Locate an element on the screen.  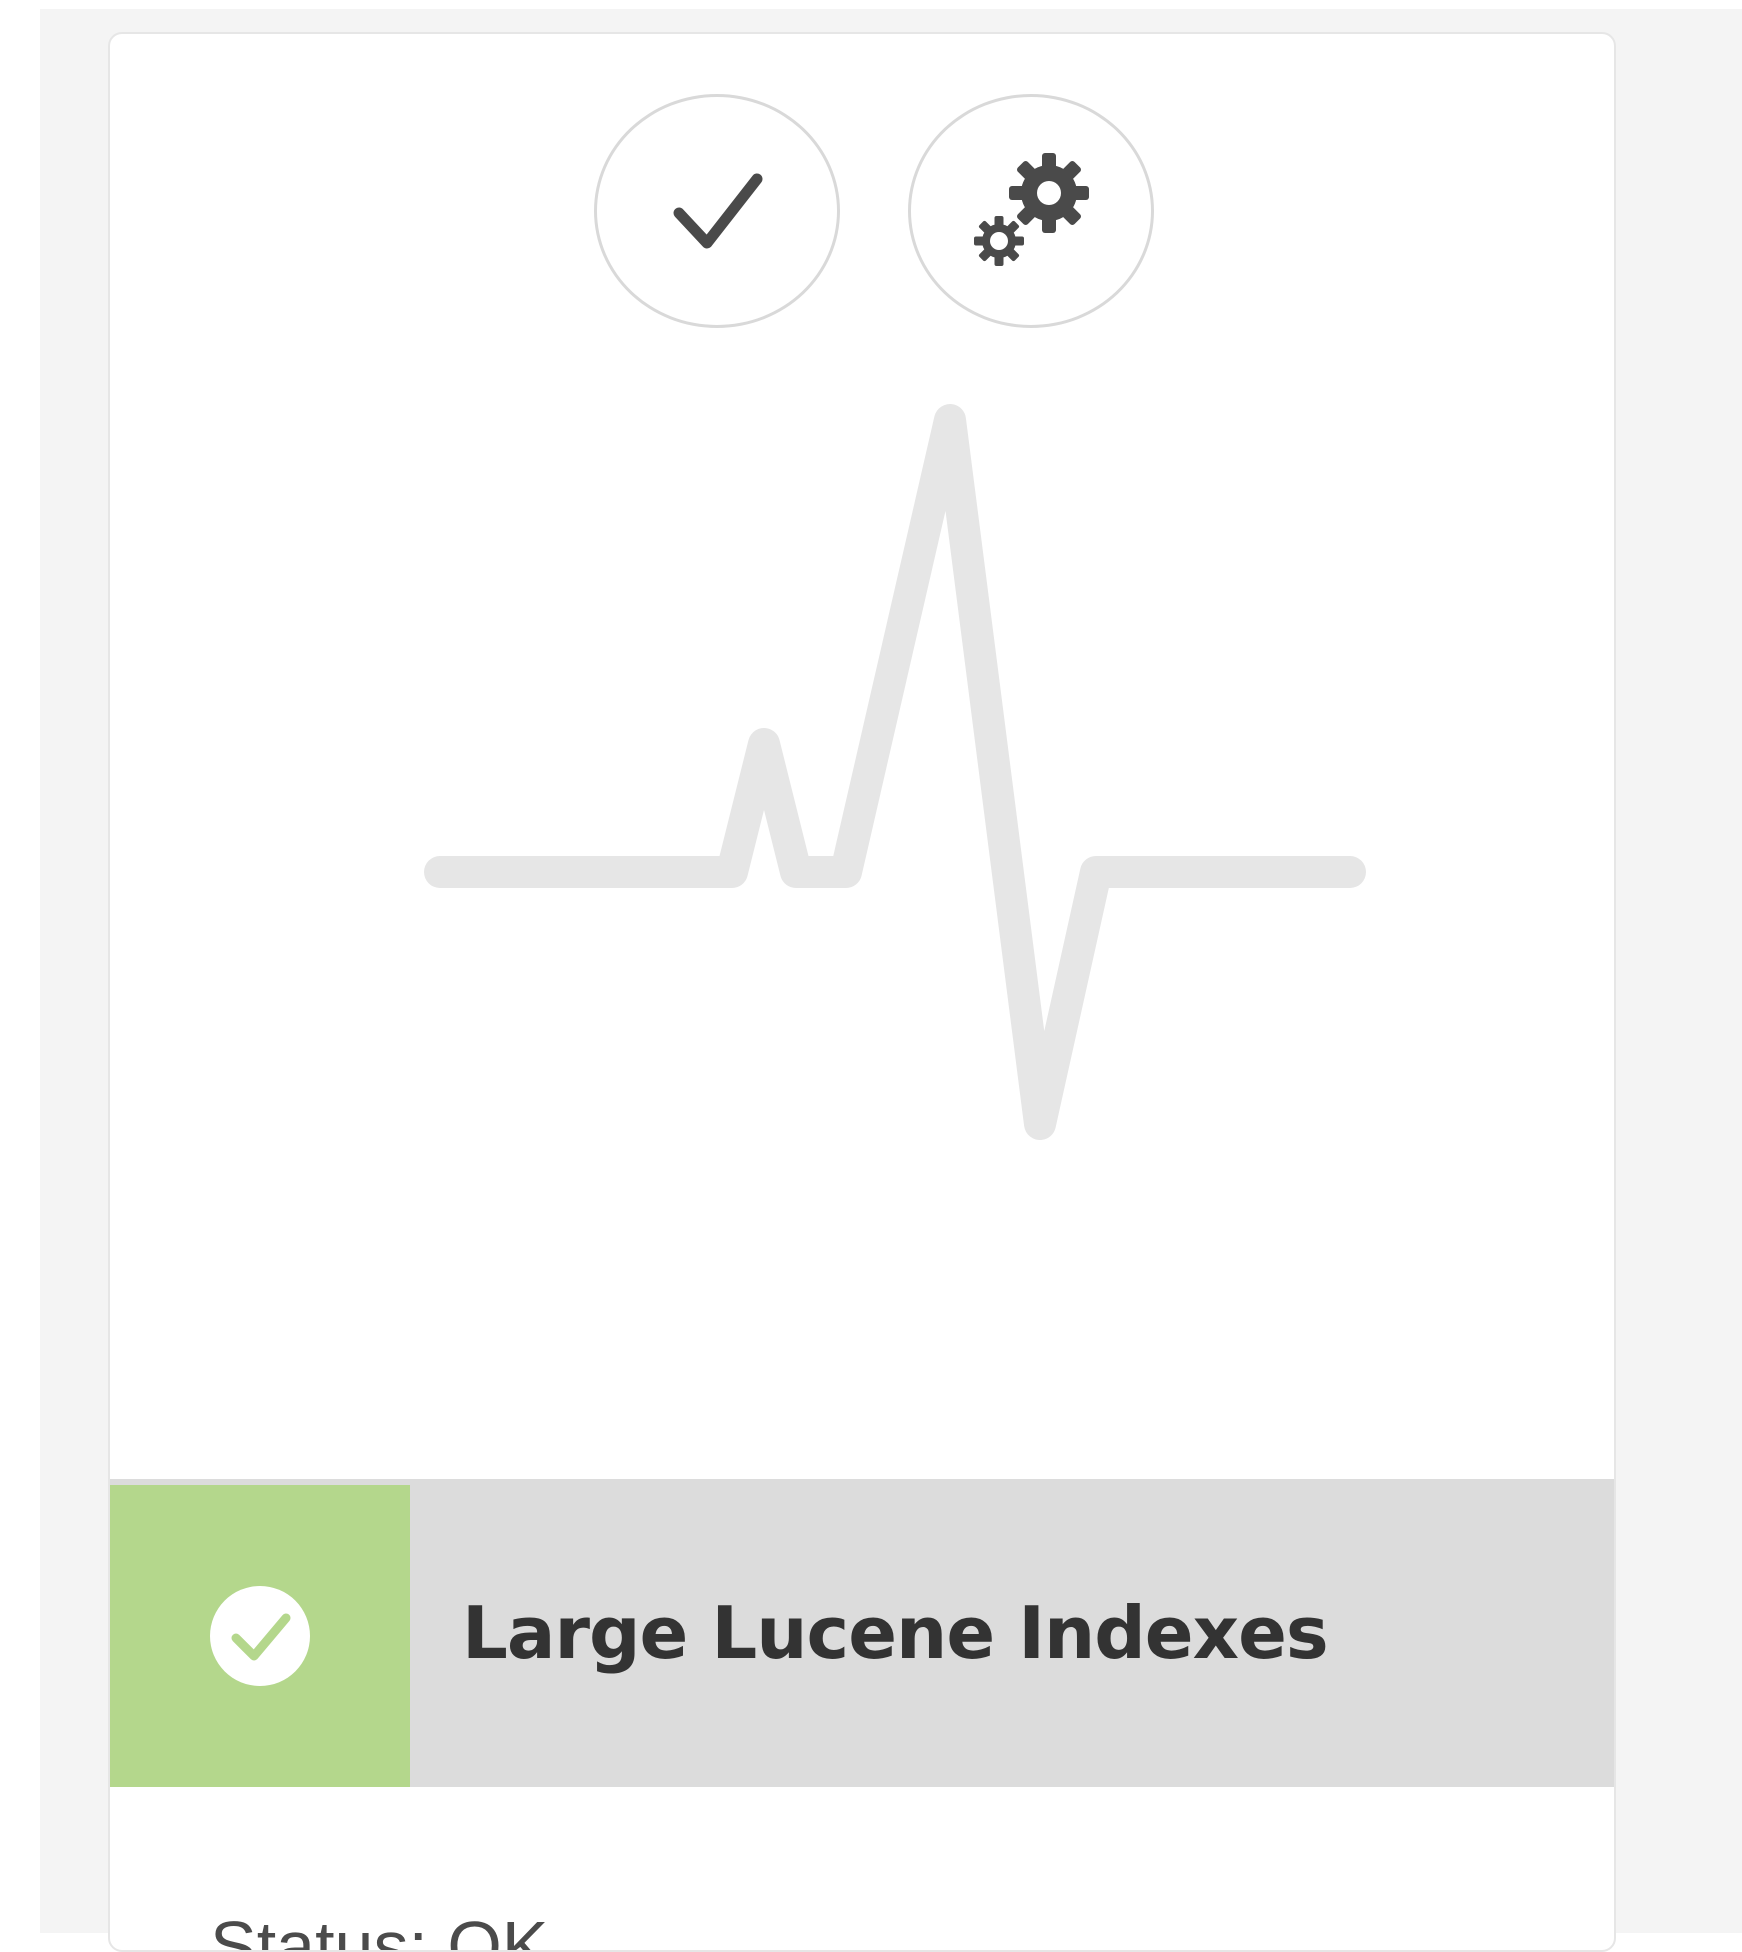
gears-icon is located at coordinates (1031, 209).